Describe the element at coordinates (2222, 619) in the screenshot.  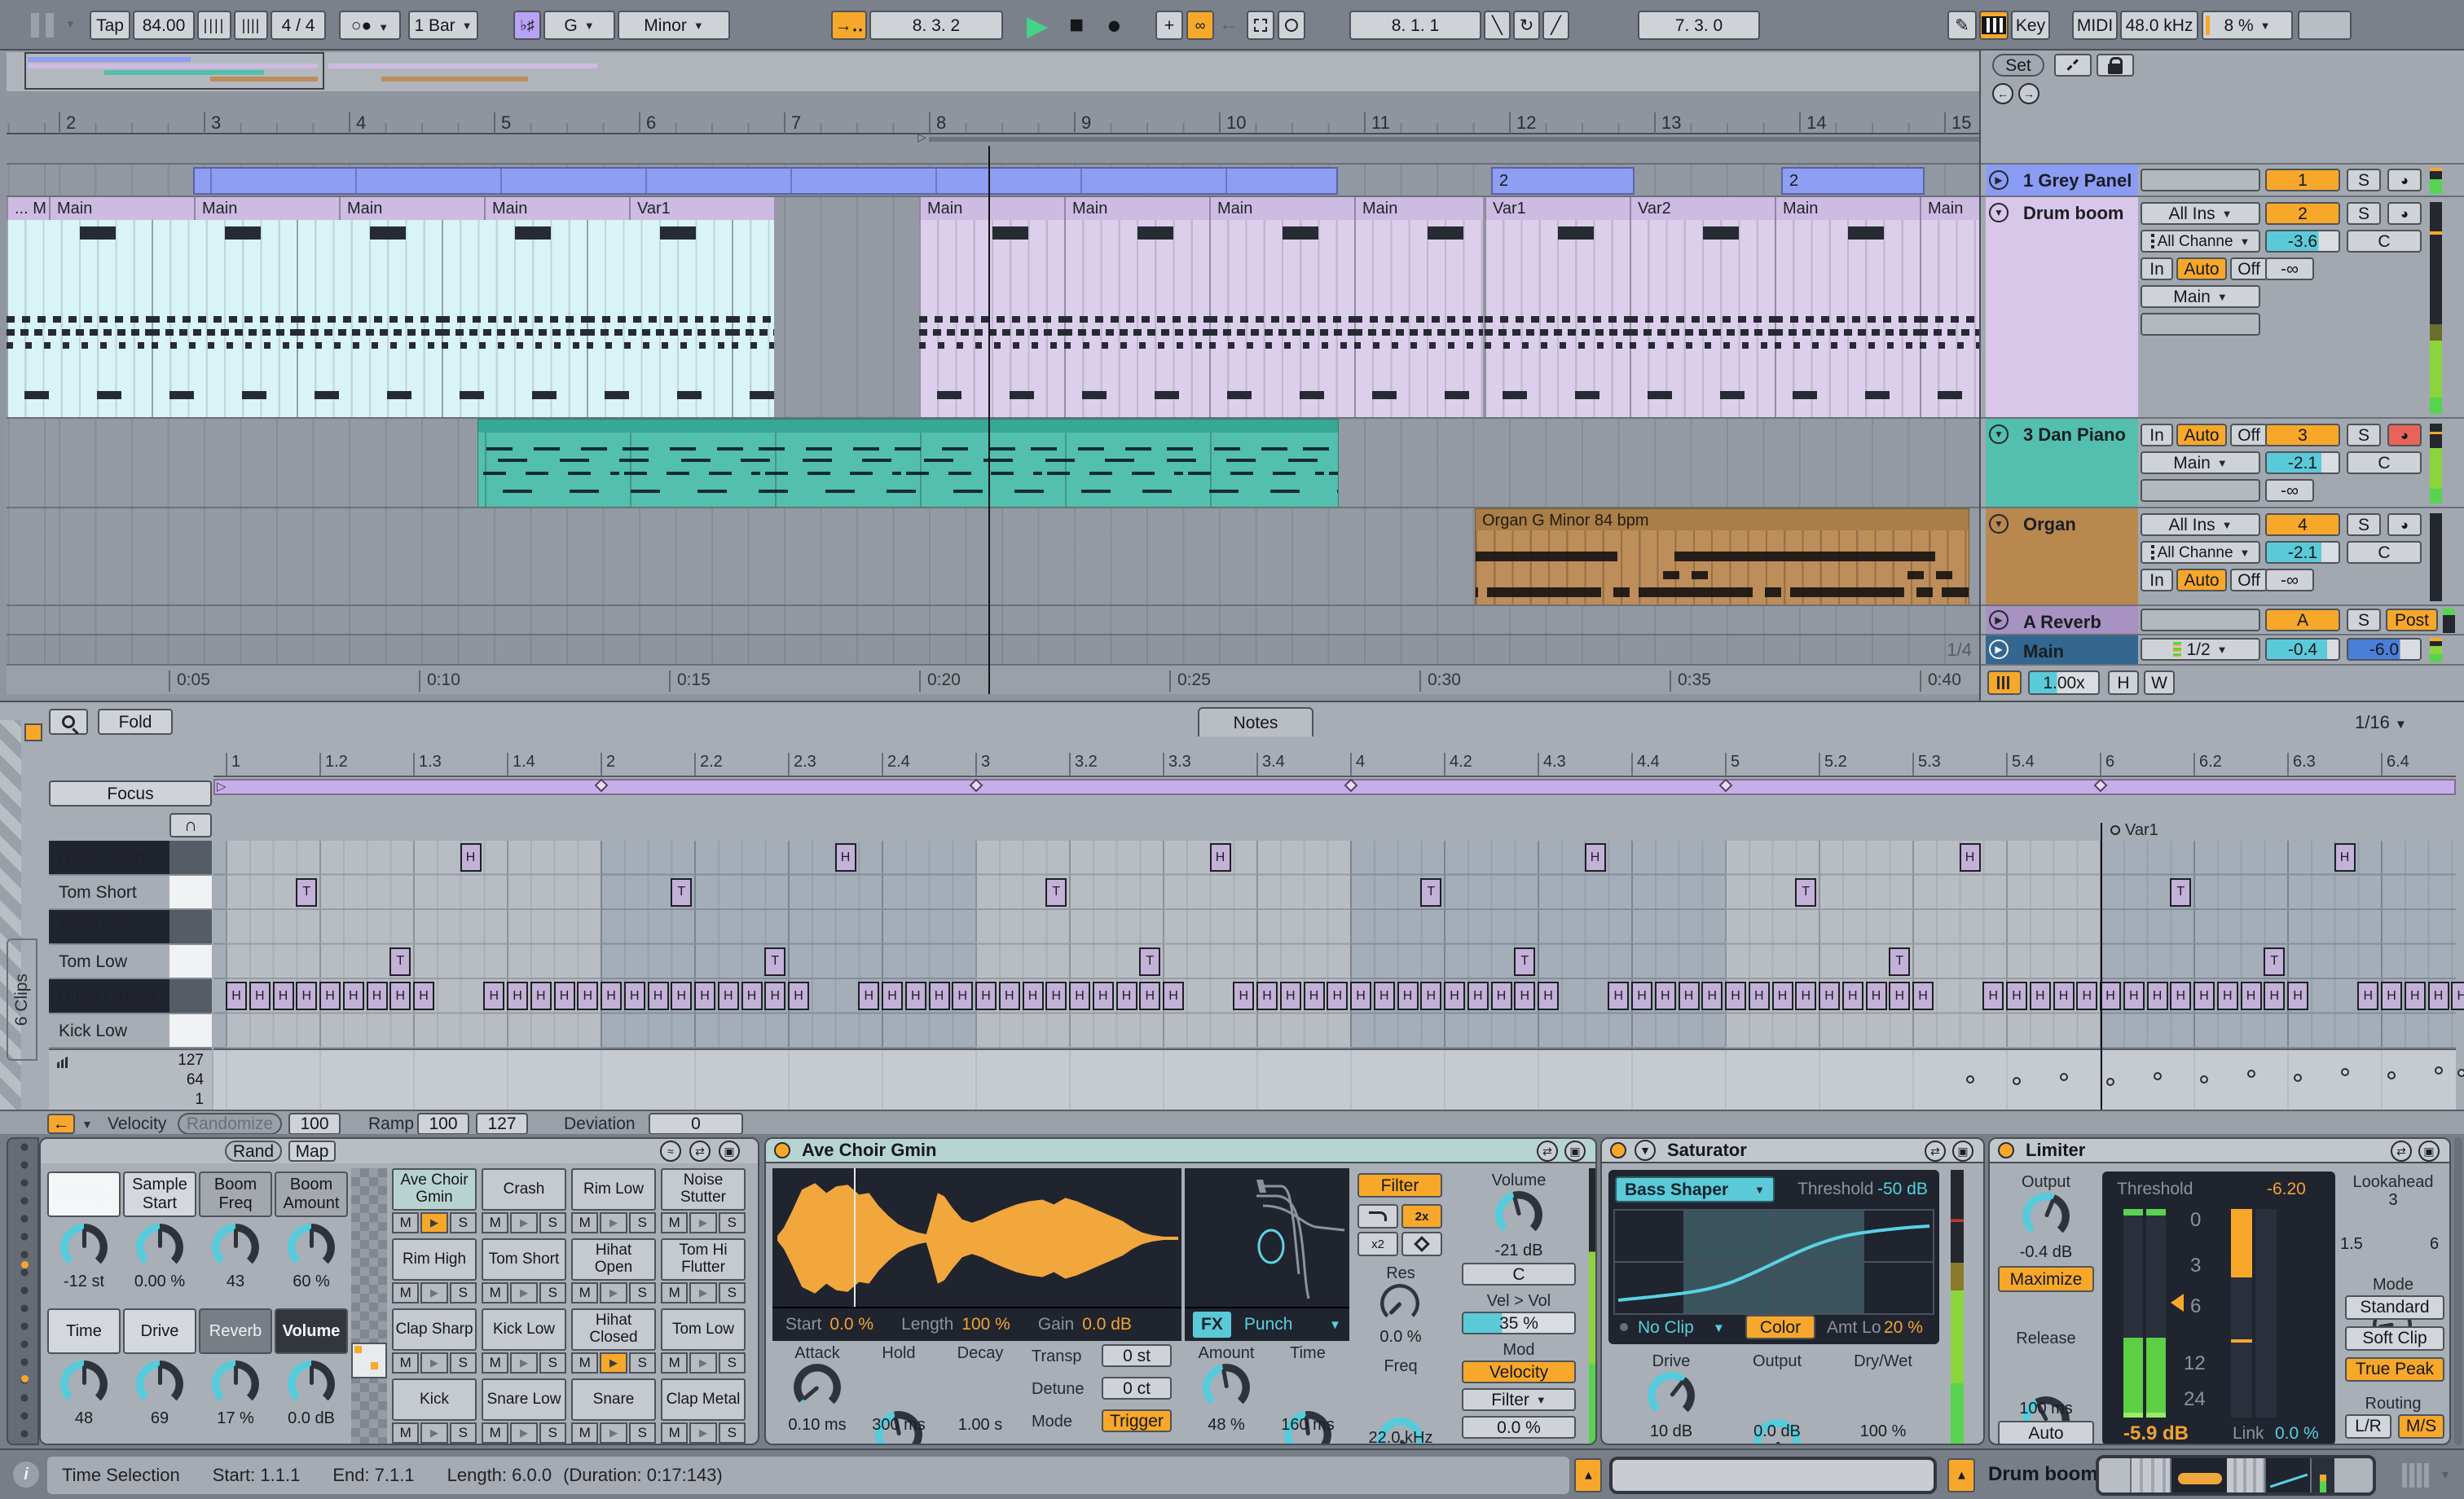
I see `track-header-a-reverb: A Reverb ▶ A S Post` at that location.